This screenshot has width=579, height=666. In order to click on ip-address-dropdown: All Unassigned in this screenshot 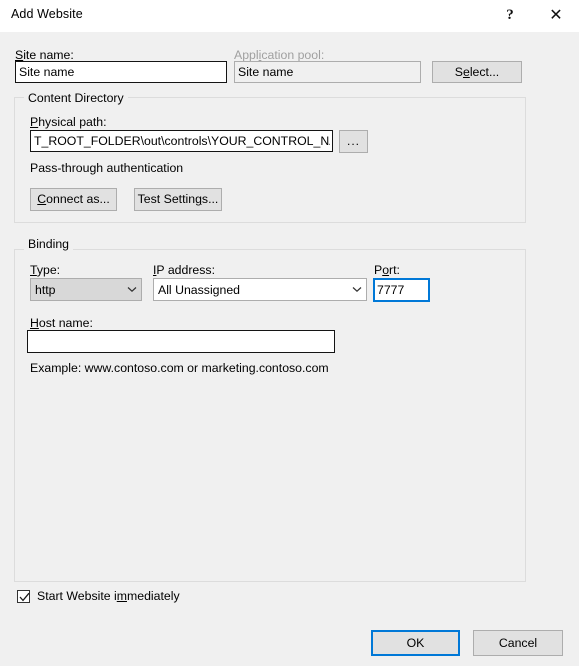, I will do `click(260, 289)`.